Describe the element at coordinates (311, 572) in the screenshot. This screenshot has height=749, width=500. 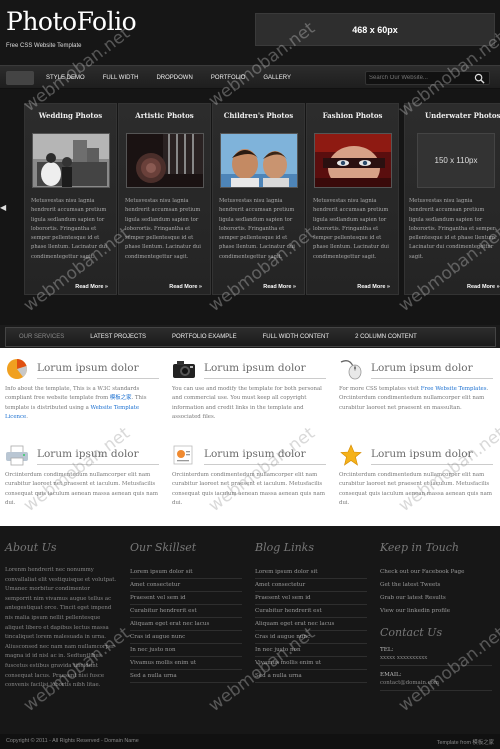
I see `blog-link: Lorem ipsum dolor sit` at that location.